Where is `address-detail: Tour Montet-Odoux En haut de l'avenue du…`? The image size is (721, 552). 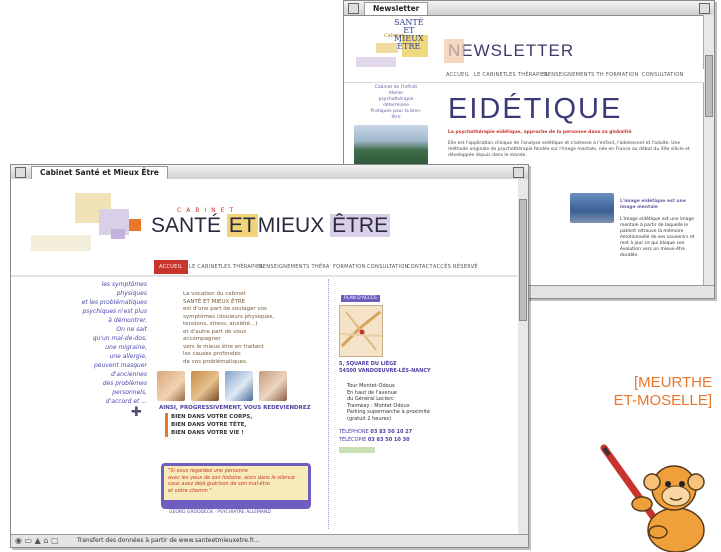
address-detail: Tour Montet-Odoux En haut de l'avenue du… is located at coordinates (388, 402).